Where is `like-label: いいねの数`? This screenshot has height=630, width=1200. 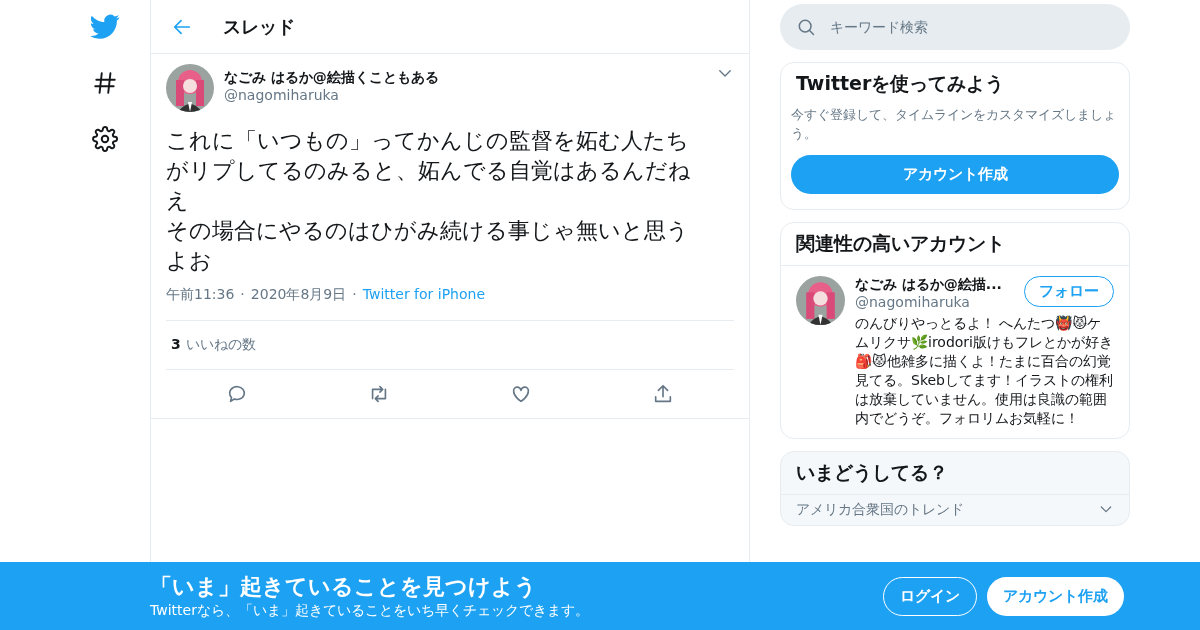
like-label: いいねの数 is located at coordinates (220, 345).